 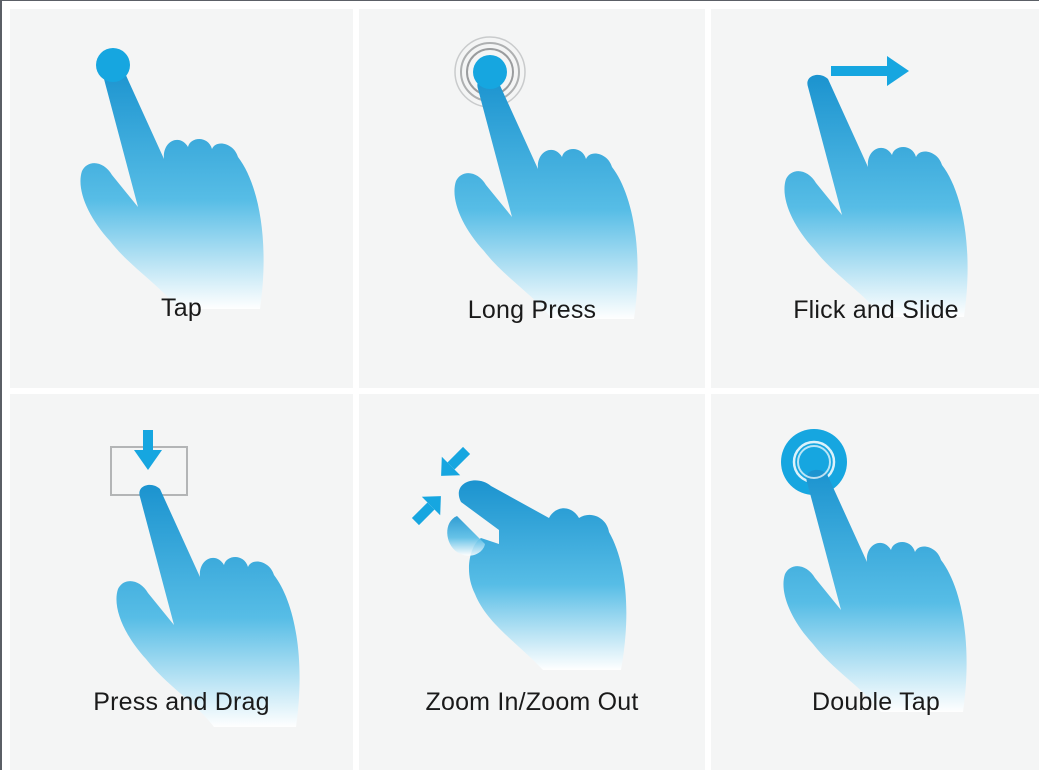 I want to click on gesture-label: Tap, so click(x=181, y=308).